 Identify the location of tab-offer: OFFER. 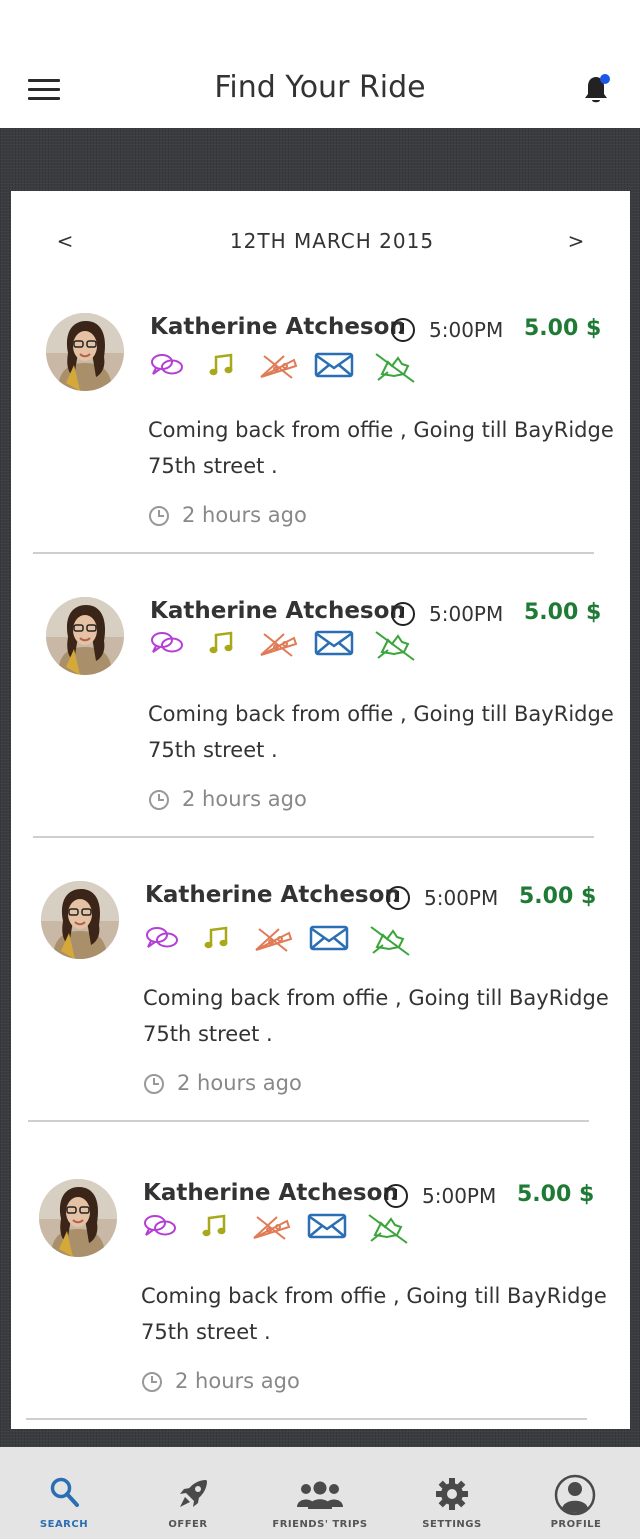
(188, 1493).